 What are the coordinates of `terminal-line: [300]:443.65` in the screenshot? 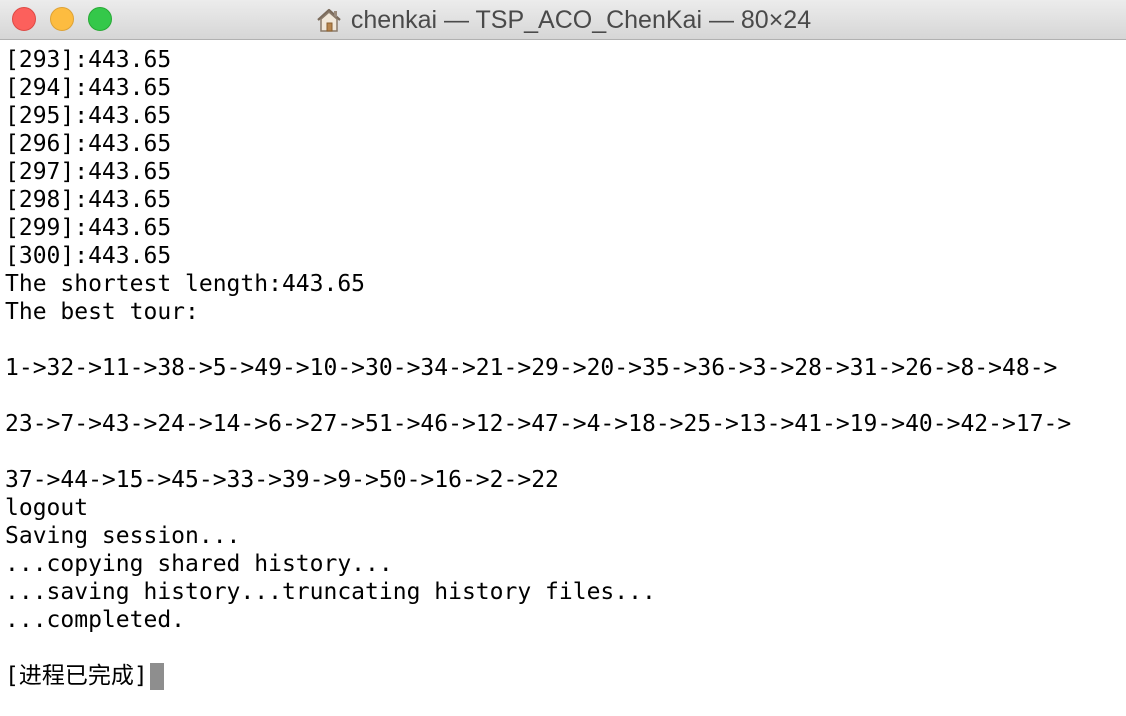 It's located at (88, 256).